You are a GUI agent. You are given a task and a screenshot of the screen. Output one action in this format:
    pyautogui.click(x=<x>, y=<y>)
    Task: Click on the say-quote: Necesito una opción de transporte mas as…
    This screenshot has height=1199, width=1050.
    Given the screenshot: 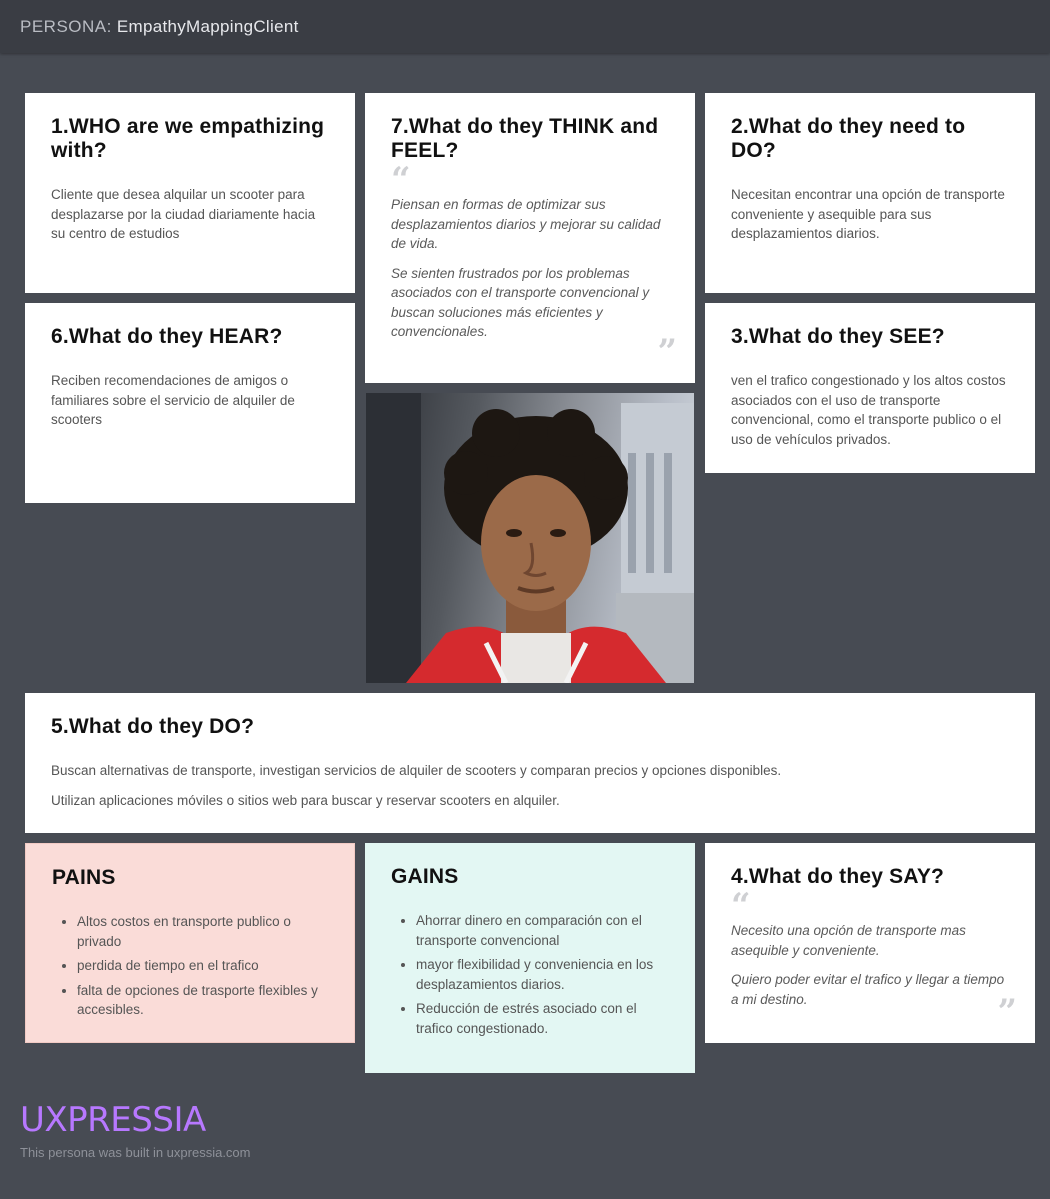 What is the action you would take?
    pyautogui.click(x=848, y=940)
    